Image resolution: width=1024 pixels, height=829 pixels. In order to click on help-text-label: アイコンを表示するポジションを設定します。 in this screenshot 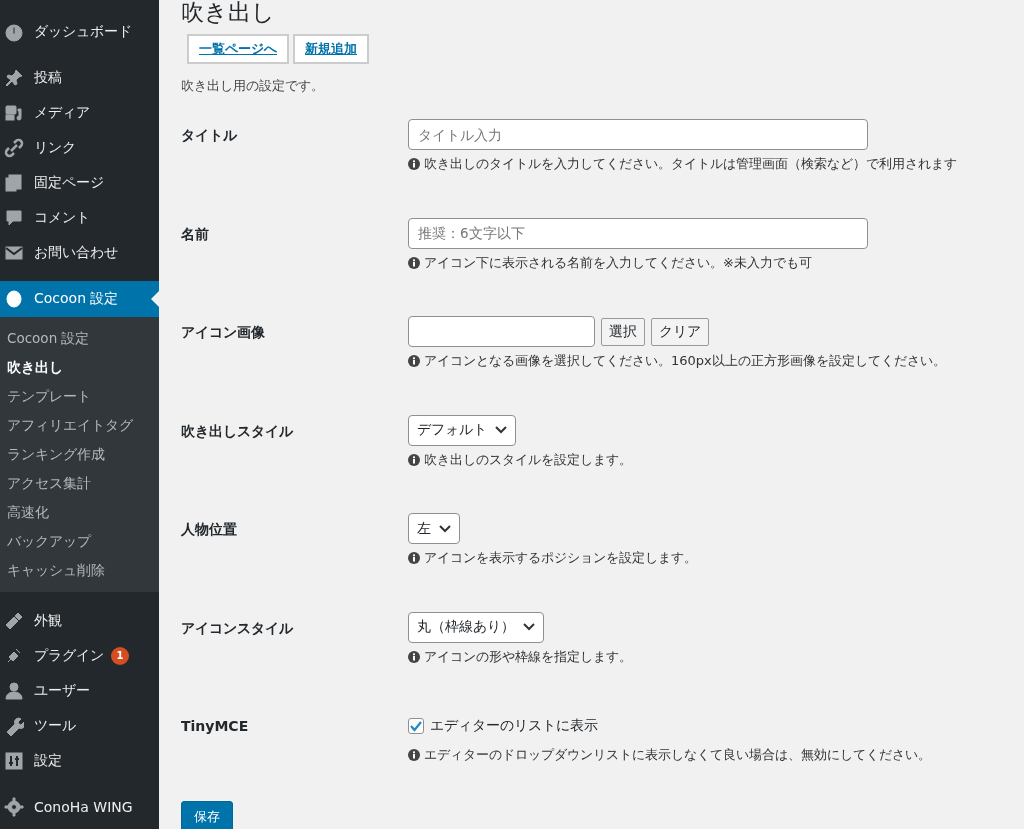, I will do `click(560, 558)`.